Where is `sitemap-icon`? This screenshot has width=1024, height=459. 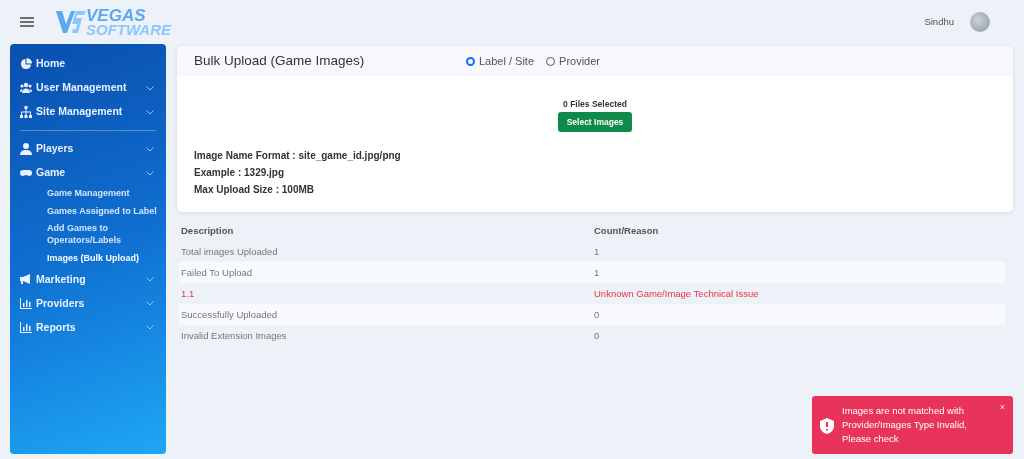 sitemap-icon is located at coordinates (26, 112).